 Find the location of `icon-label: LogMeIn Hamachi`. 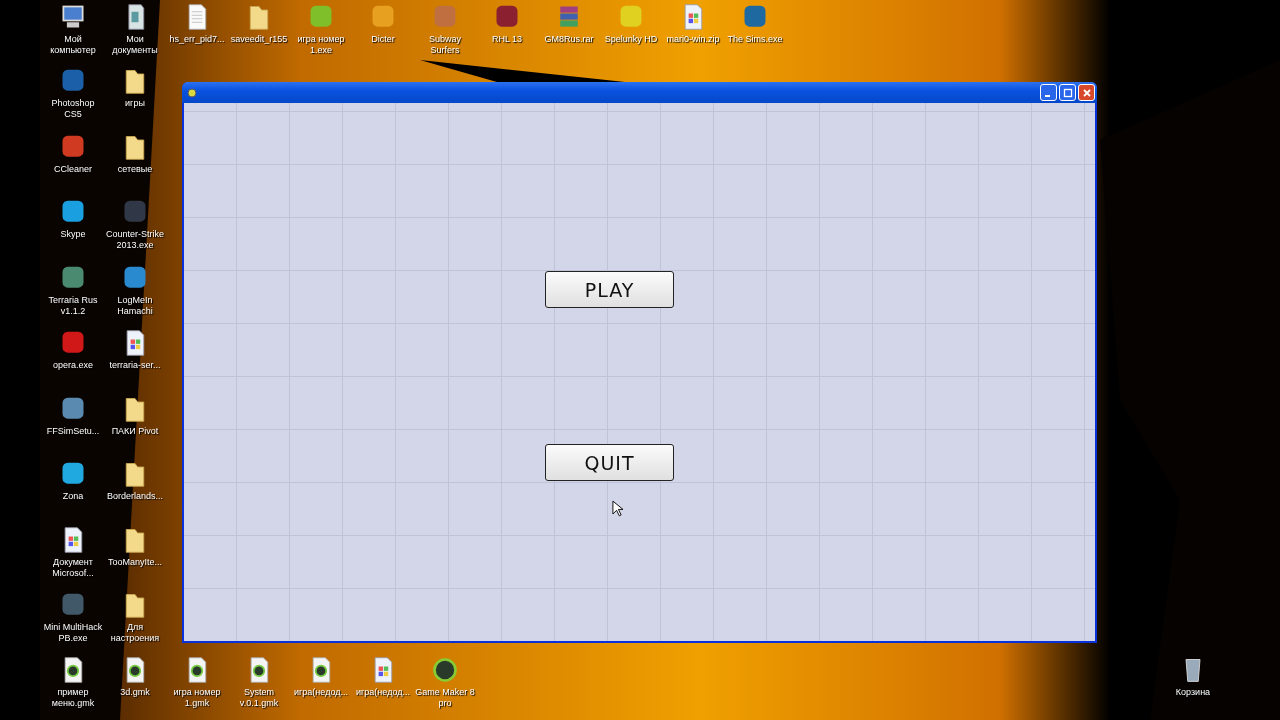

icon-label: LogMeIn Hamachi is located at coordinates (135, 305).